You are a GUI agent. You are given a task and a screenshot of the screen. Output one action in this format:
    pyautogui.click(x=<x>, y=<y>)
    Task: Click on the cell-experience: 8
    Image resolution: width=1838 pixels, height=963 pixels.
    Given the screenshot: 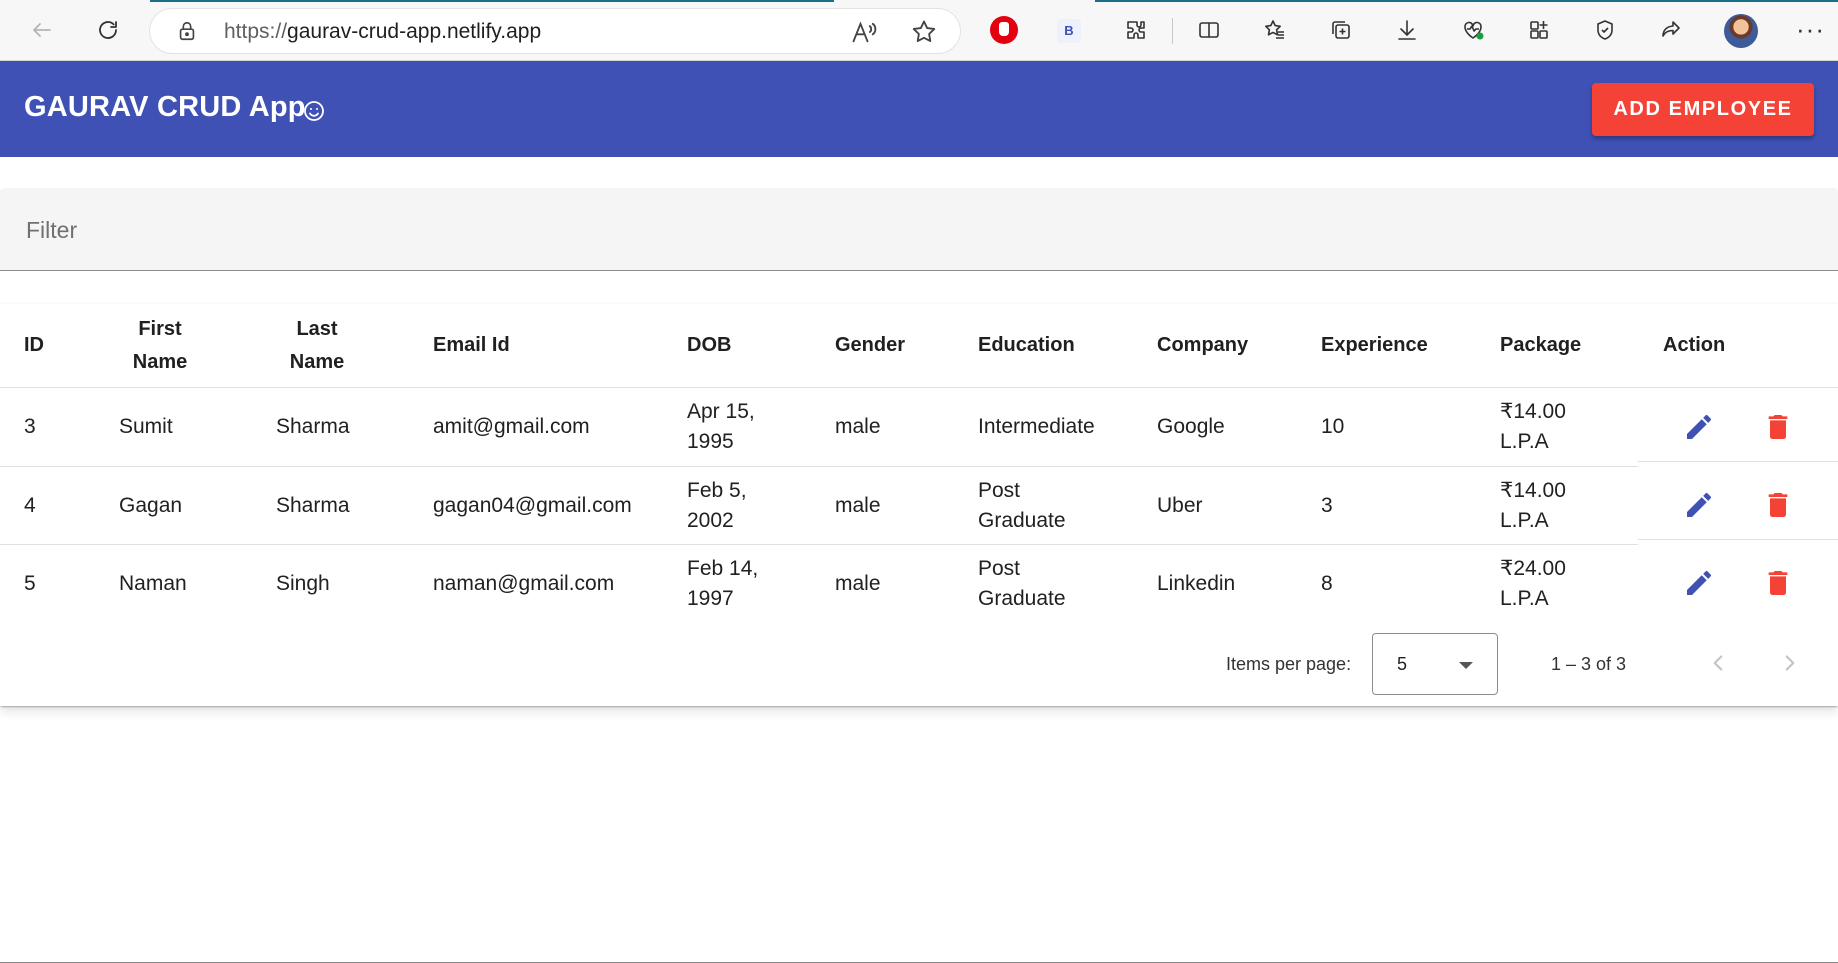 What is the action you would take?
    pyautogui.click(x=1327, y=583)
    